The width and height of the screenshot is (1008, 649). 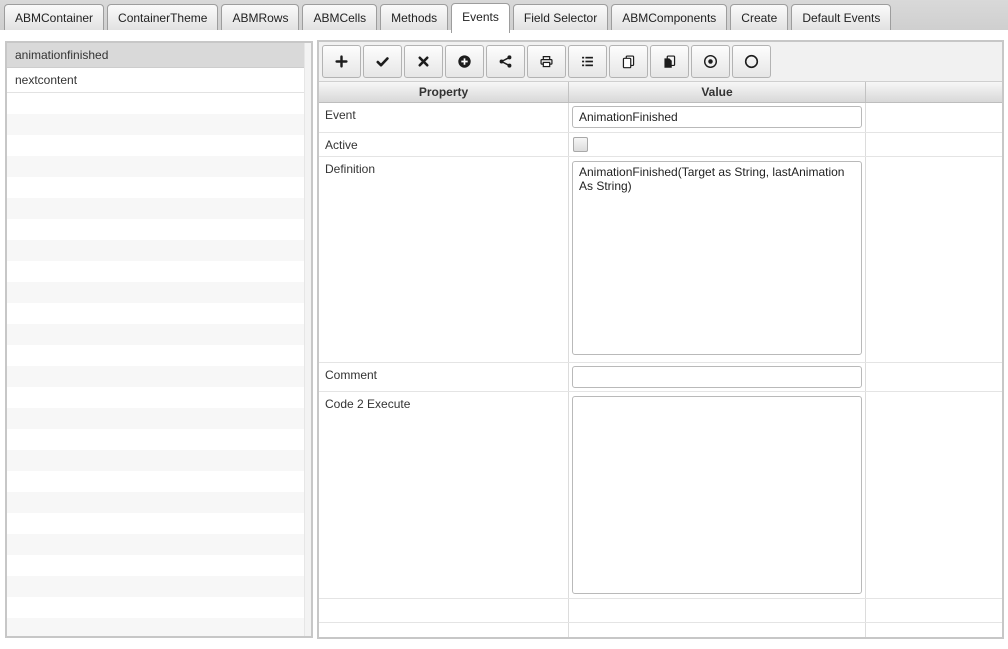 I want to click on list-item-nextcontent: nextcontent, so click(x=159, y=80).